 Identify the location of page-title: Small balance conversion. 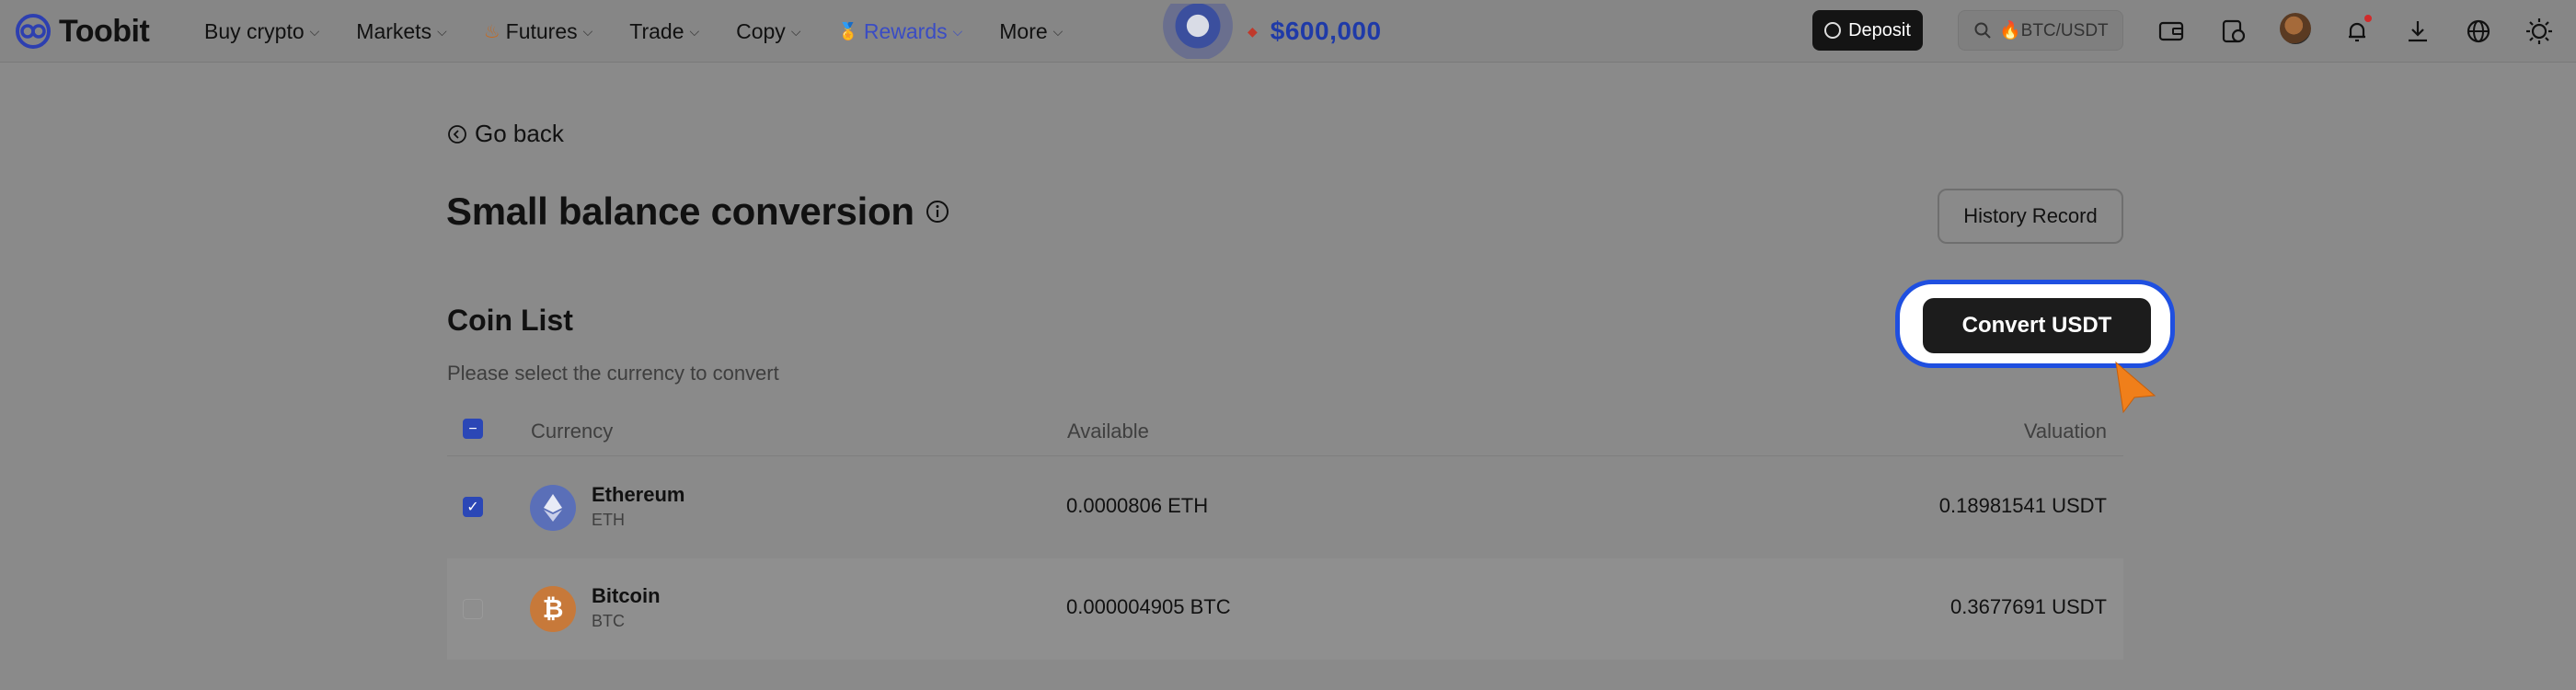
(697, 212).